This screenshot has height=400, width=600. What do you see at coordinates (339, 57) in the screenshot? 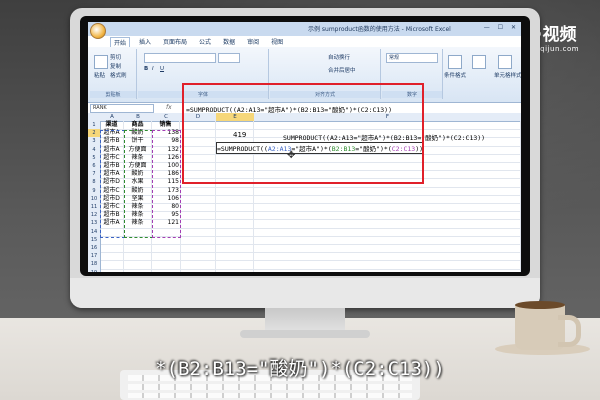
I see `wrap-text-button: 自动换行` at bounding box center [339, 57].